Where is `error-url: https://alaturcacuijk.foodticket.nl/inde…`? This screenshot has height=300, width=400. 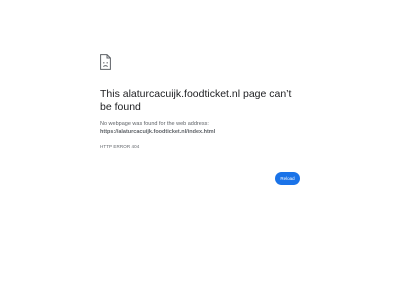 error-url: https://alaturcacuijk.foodticket.nl/inde… is located at coordinates (158, 132).